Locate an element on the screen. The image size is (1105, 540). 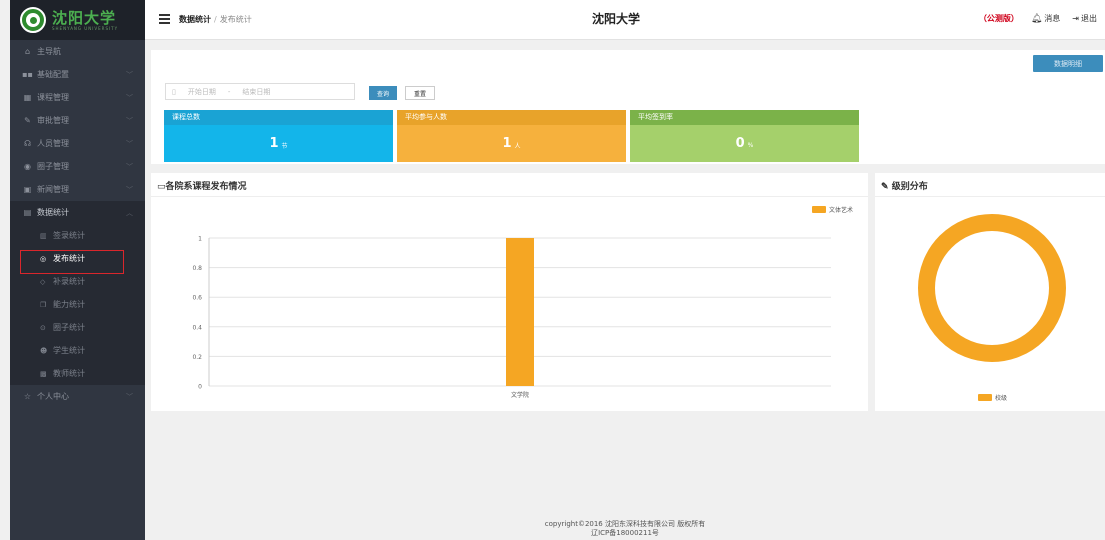
logo: 沈阳大学 SHENYANG UNIVERSITY is located at coordinates (77, 20).